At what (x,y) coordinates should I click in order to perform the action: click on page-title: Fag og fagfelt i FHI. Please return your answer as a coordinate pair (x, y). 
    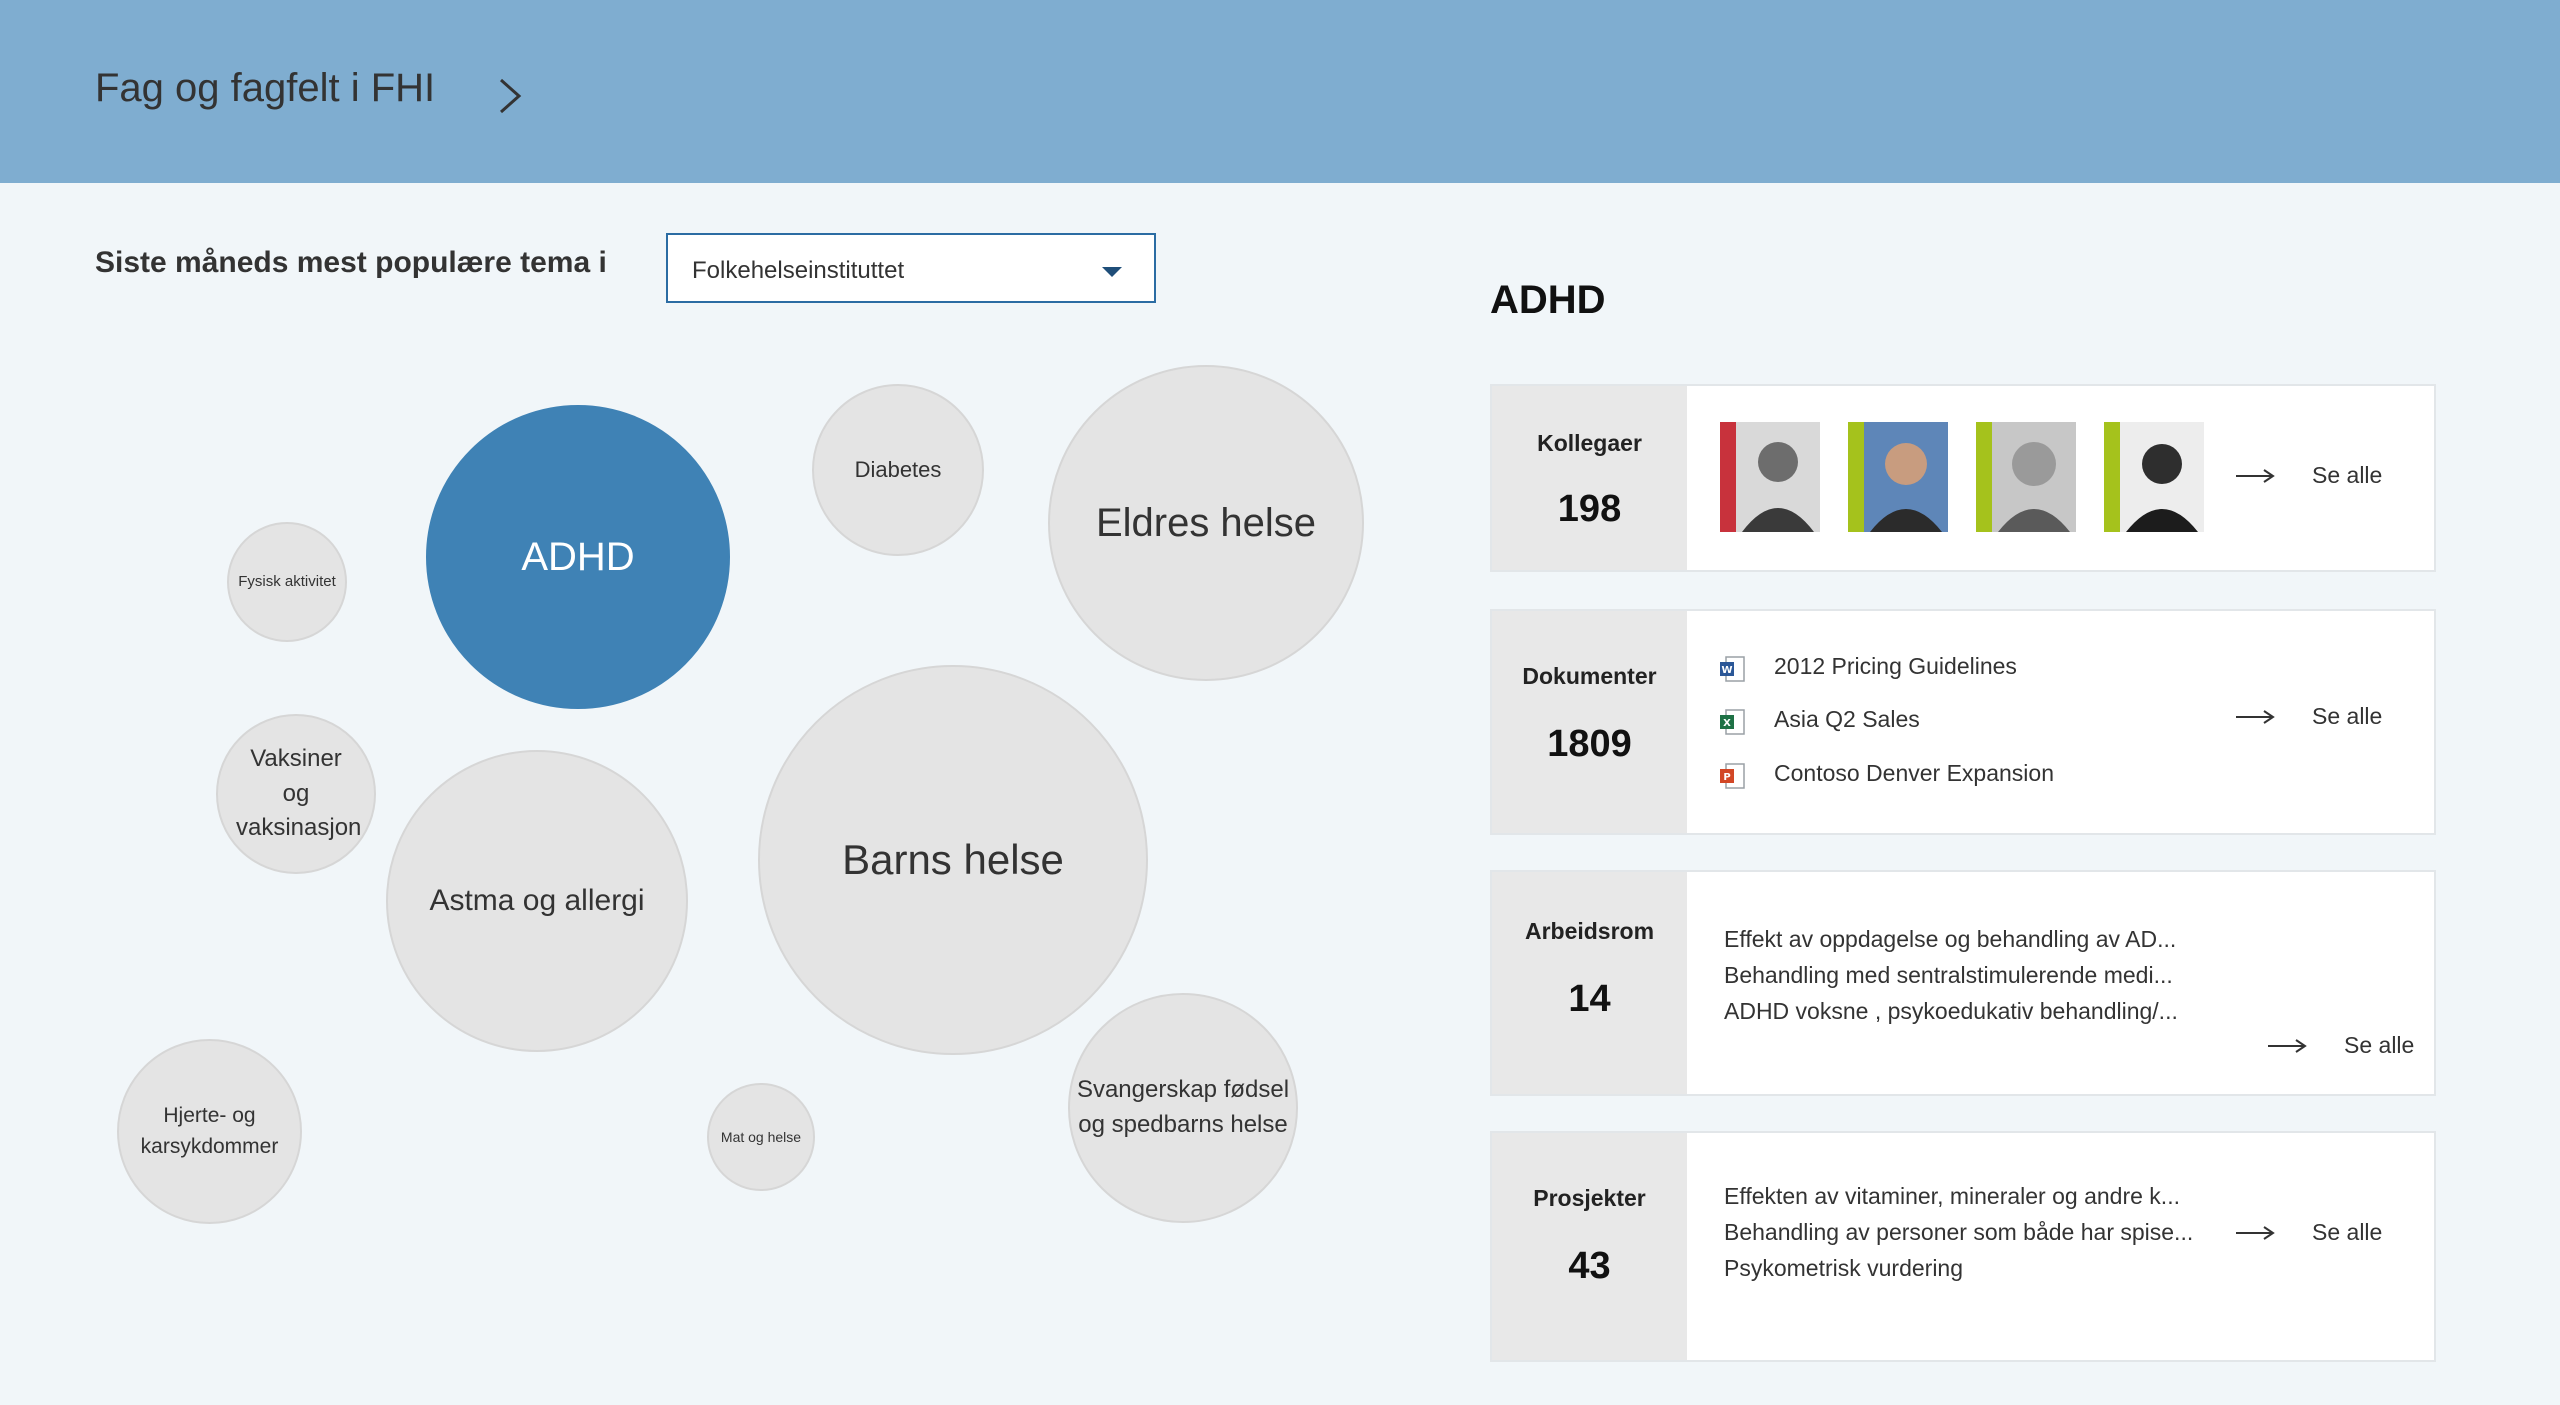
    Looking at the image, I should click on (265, 88).